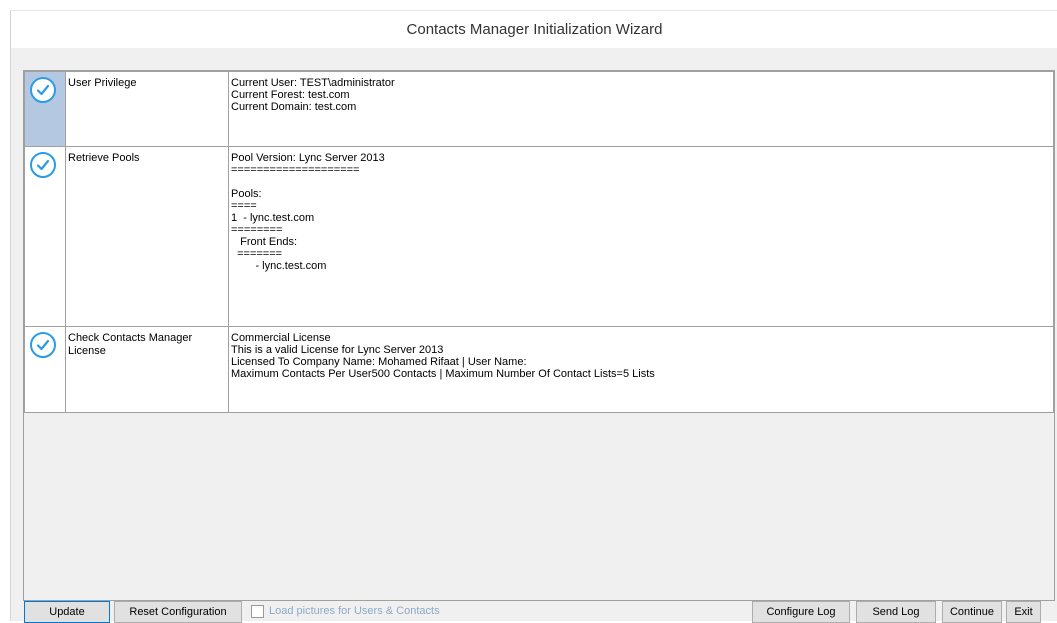 The width and height of the screenshot is (1057, 623). Describe the element at coordinates (130, 344) in the screenshot. I see `step-name: Check Contacts Manager License` at that location.